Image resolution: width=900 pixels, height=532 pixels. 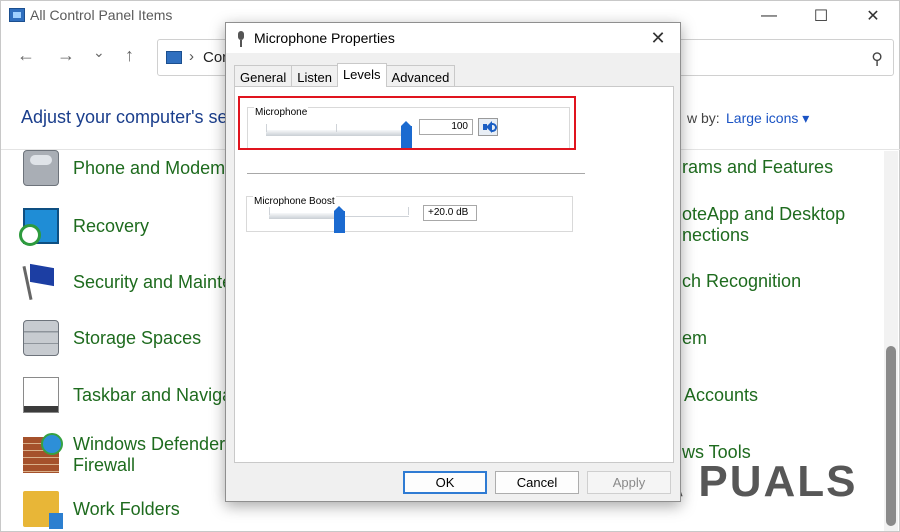 I want to click on microphone-icon, so click(x=241, y=39).